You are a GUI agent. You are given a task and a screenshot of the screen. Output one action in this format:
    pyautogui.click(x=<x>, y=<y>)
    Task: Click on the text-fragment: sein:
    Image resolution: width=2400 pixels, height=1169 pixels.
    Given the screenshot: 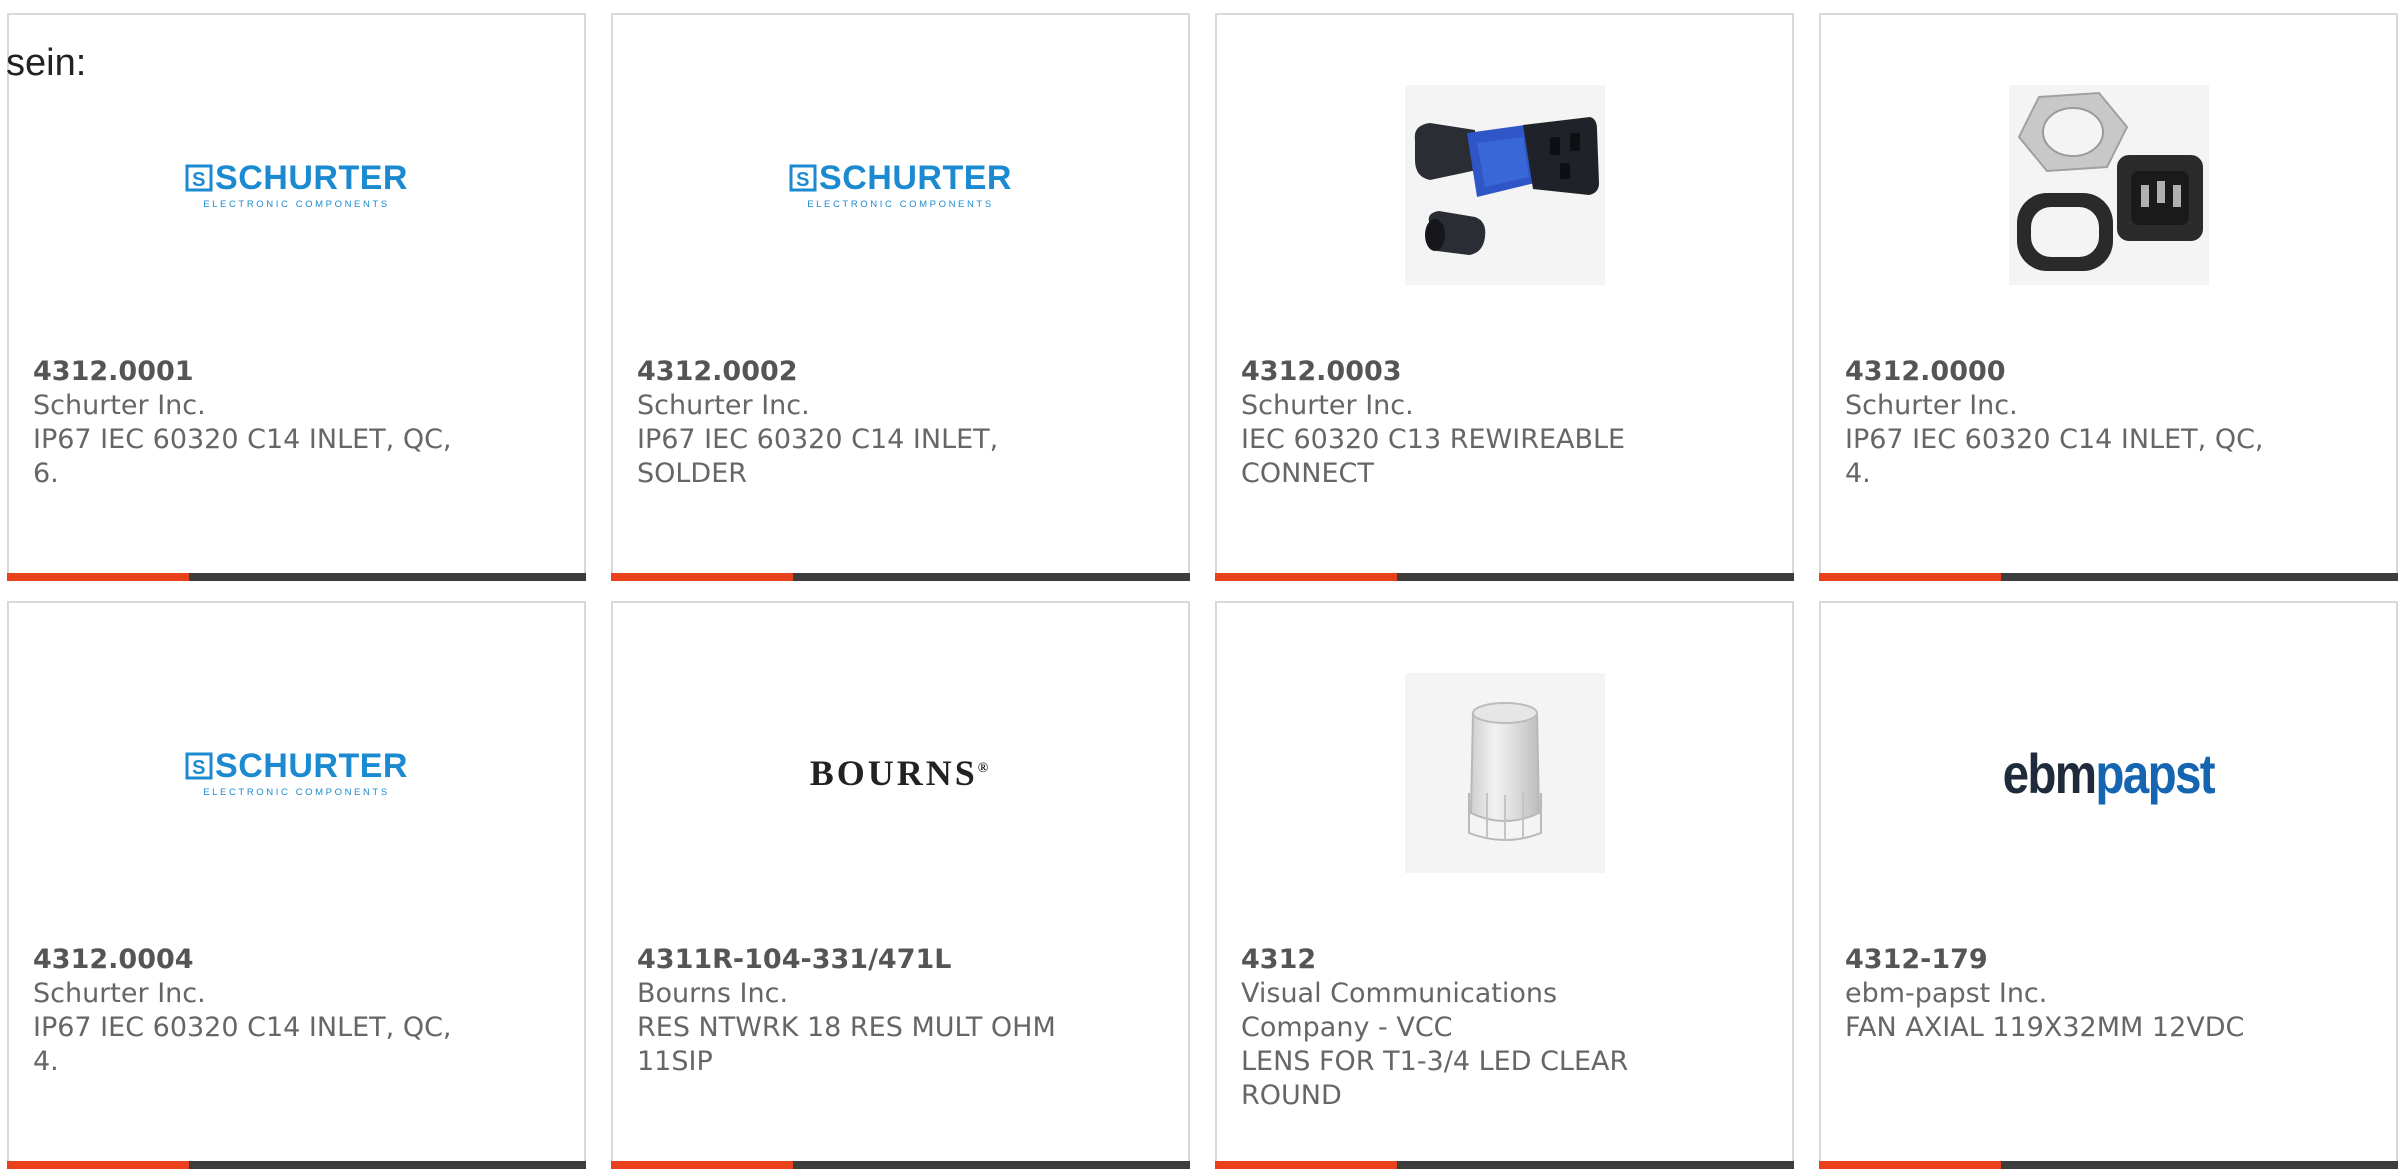 What is the action you would take?
    pyautogui.click(x=46, y=63)
    